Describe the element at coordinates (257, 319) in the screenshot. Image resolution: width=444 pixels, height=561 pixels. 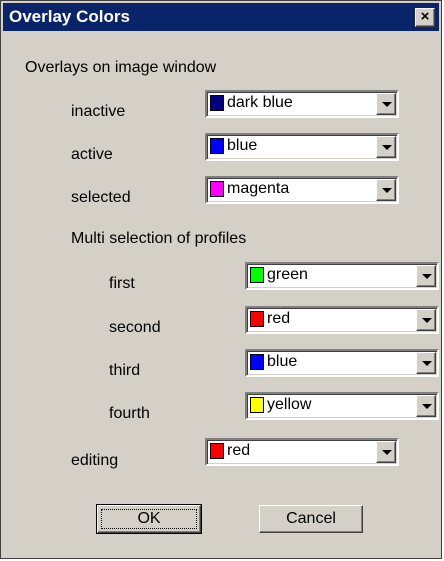
I see `second-color-swatch` at that location.